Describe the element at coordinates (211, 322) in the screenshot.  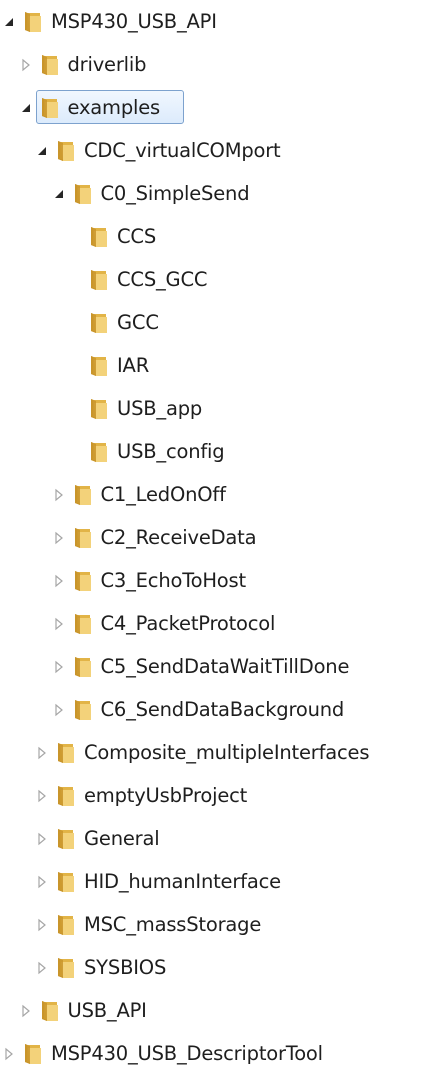
I see `tree-item: GCC` at that location.